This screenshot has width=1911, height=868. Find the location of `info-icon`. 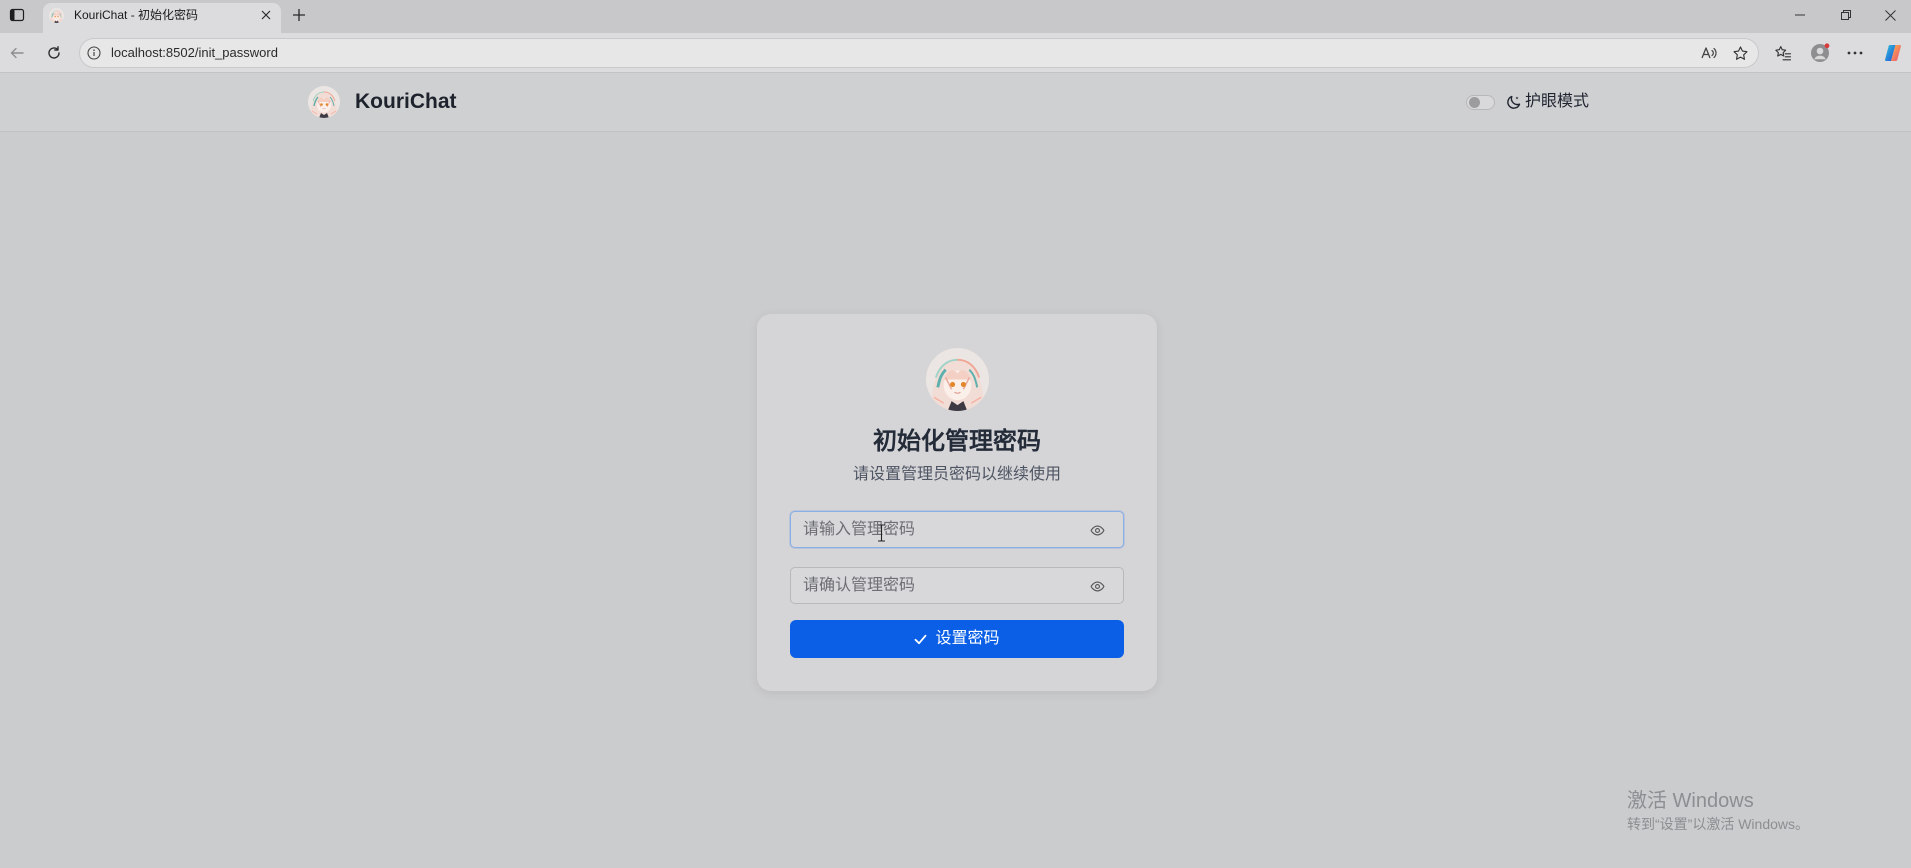

info-icon is located at coordinates (94, 53).